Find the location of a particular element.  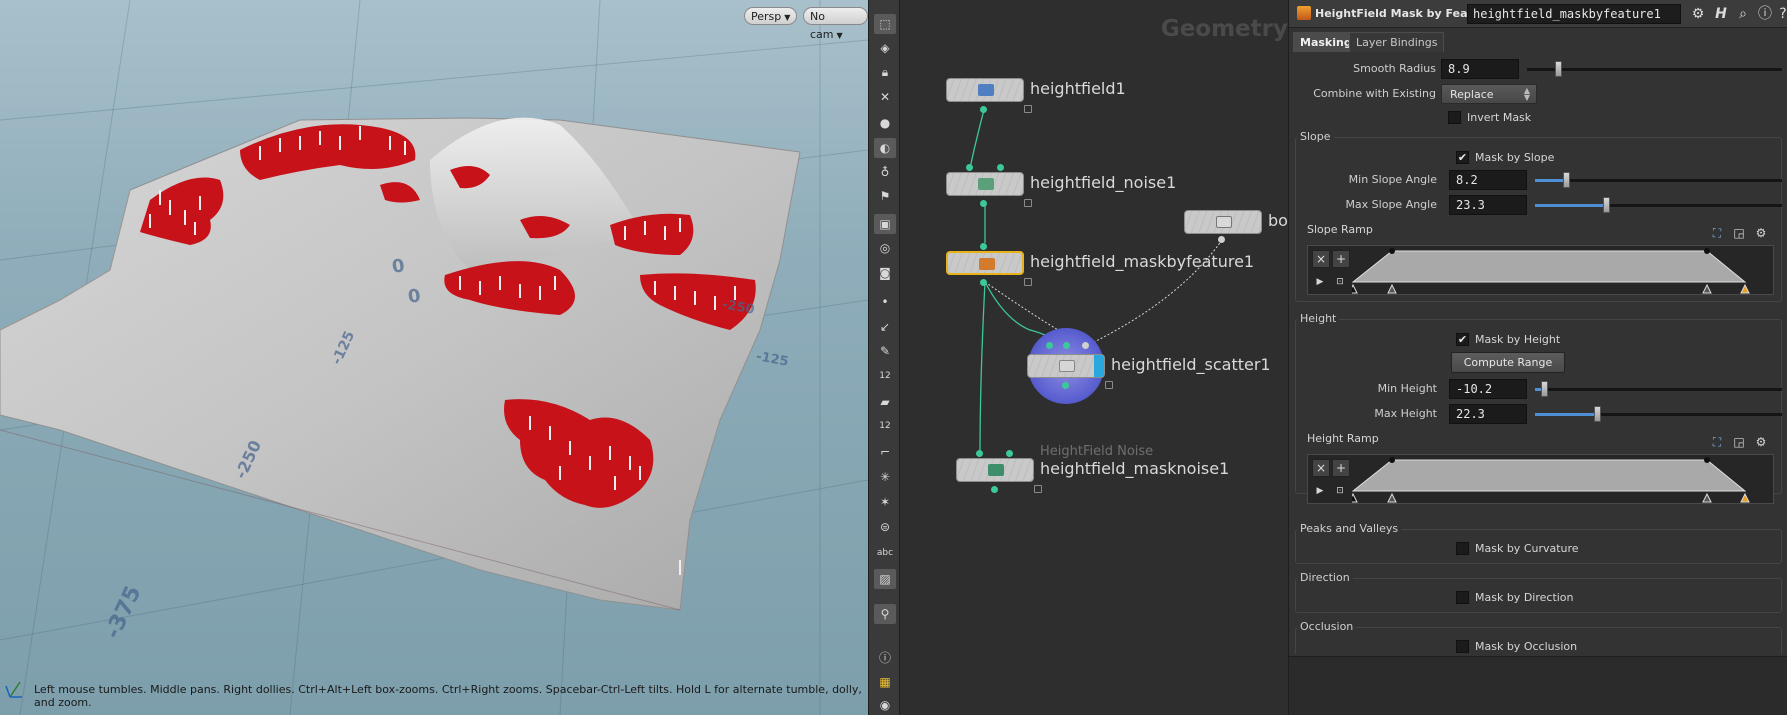

pin-2-icon: ⚲ is located at coordinates (885, 614).